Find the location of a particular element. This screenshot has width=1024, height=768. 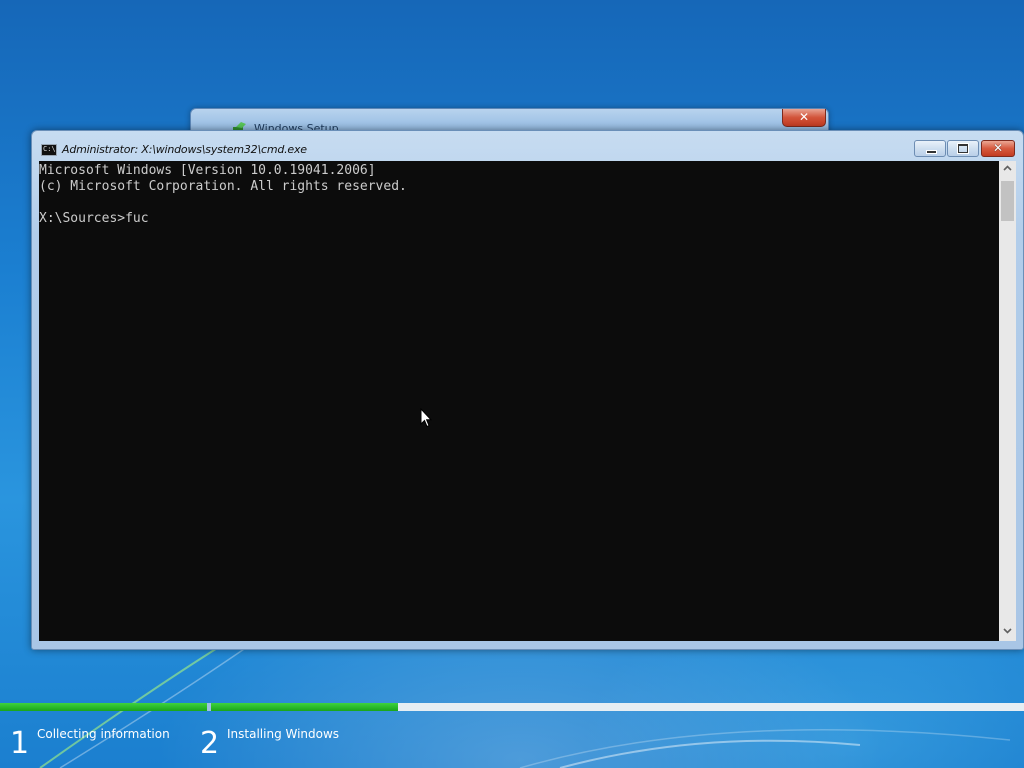

step-1-label: Collecting information is located at coordinates (103, 734).